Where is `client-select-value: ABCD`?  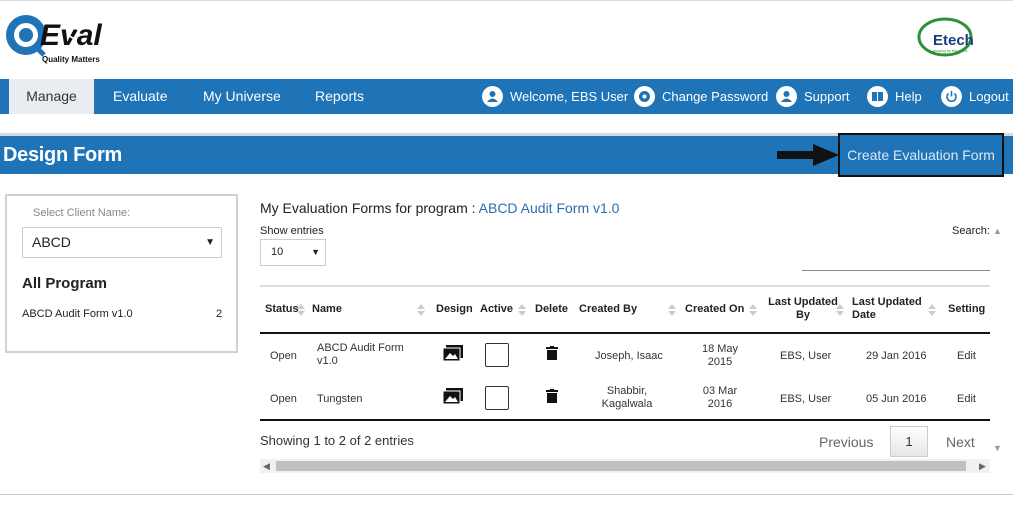
client-select-value: ABCD is located at coordinates (51, 242).